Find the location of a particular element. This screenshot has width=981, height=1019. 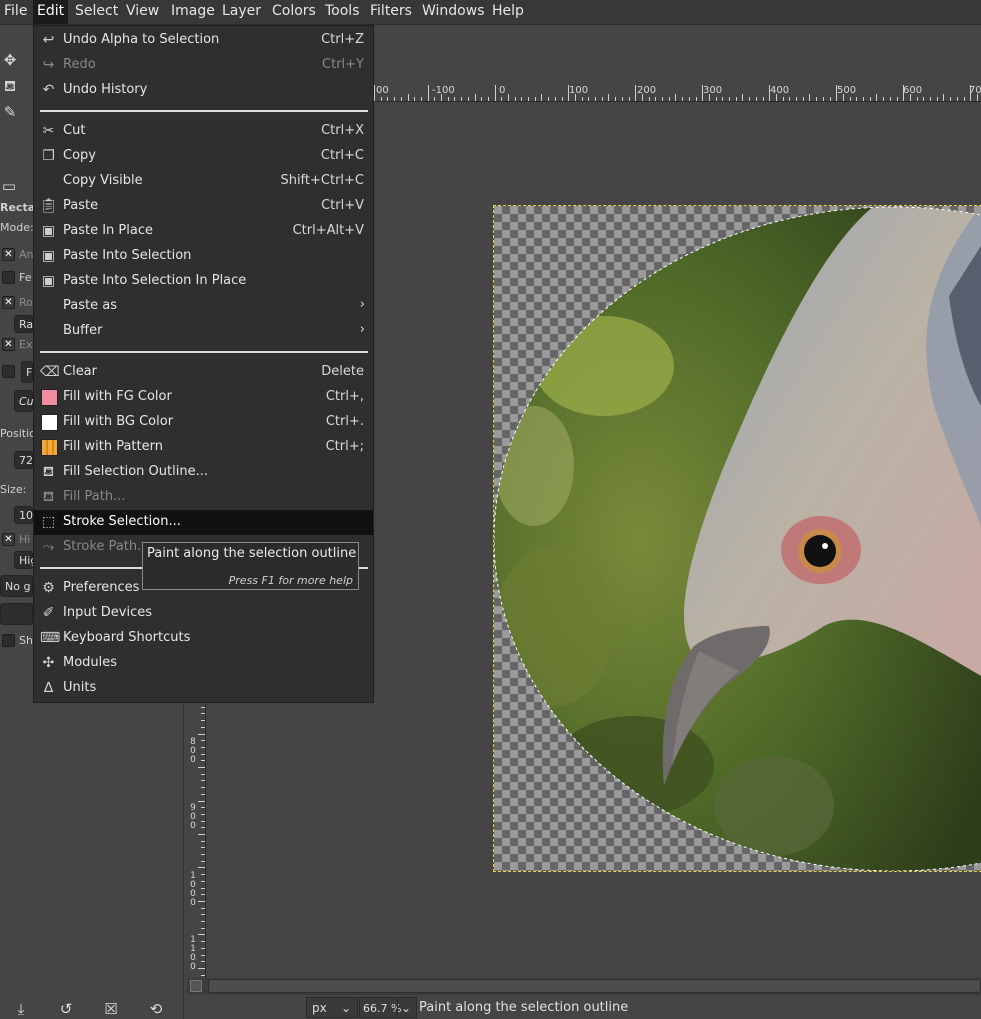

menu-item-clear: ⌫ Clear Delete is located at coordinates (203, 372).